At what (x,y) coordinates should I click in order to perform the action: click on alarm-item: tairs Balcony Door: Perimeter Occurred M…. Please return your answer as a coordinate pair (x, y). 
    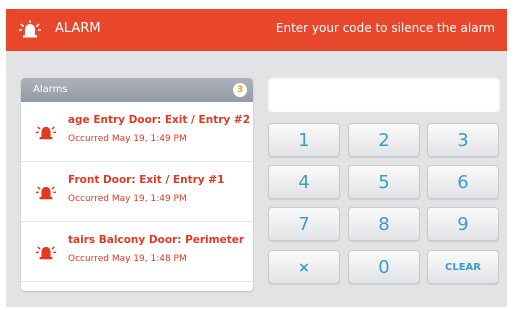
    Looking at the image, I should click on (137, 252).